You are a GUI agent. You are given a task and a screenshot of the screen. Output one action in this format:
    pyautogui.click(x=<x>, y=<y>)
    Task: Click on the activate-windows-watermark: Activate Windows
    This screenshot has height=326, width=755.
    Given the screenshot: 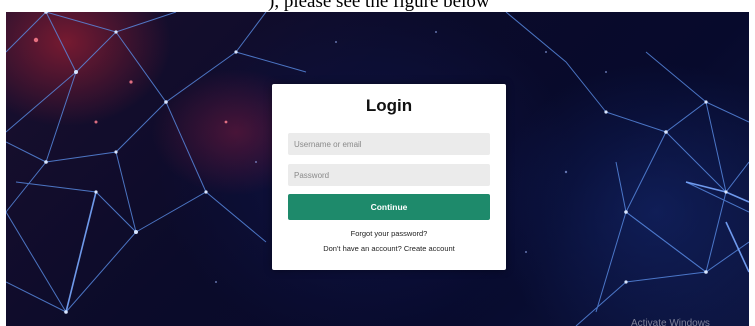 What is the action you would take?
    pyautogui.click(x=670, y=322)
    